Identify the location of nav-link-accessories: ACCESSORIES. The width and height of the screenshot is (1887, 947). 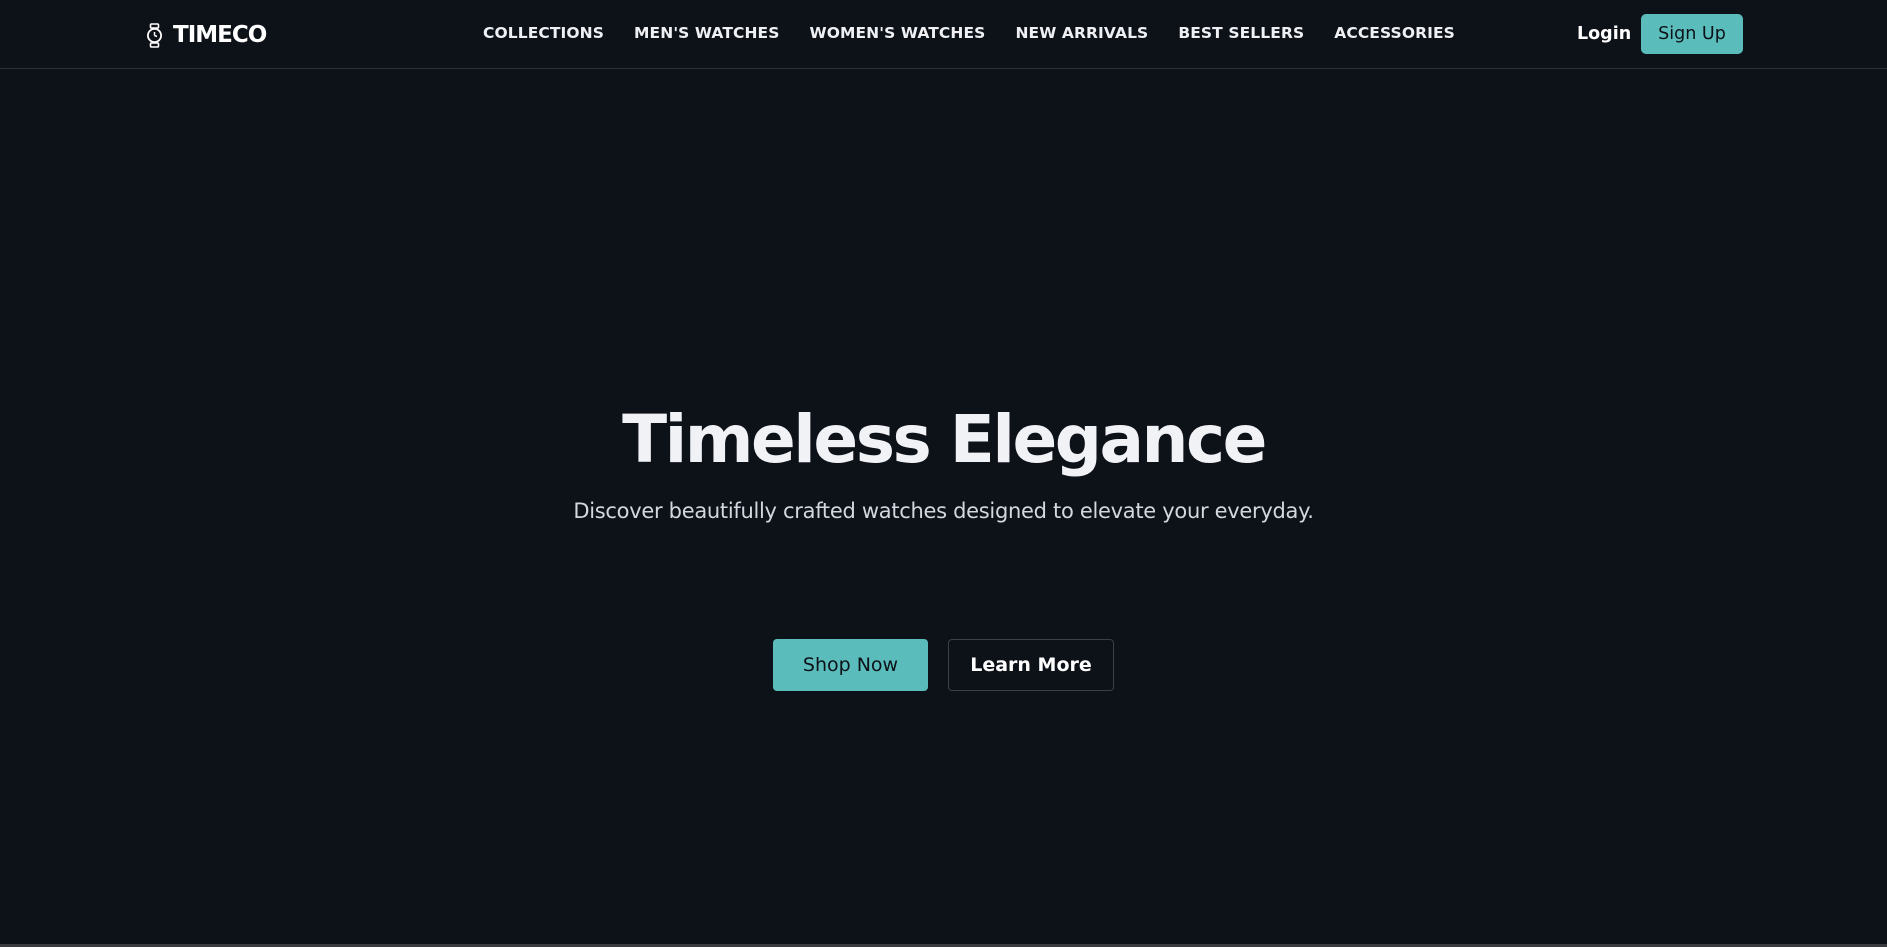
(1394, 33).